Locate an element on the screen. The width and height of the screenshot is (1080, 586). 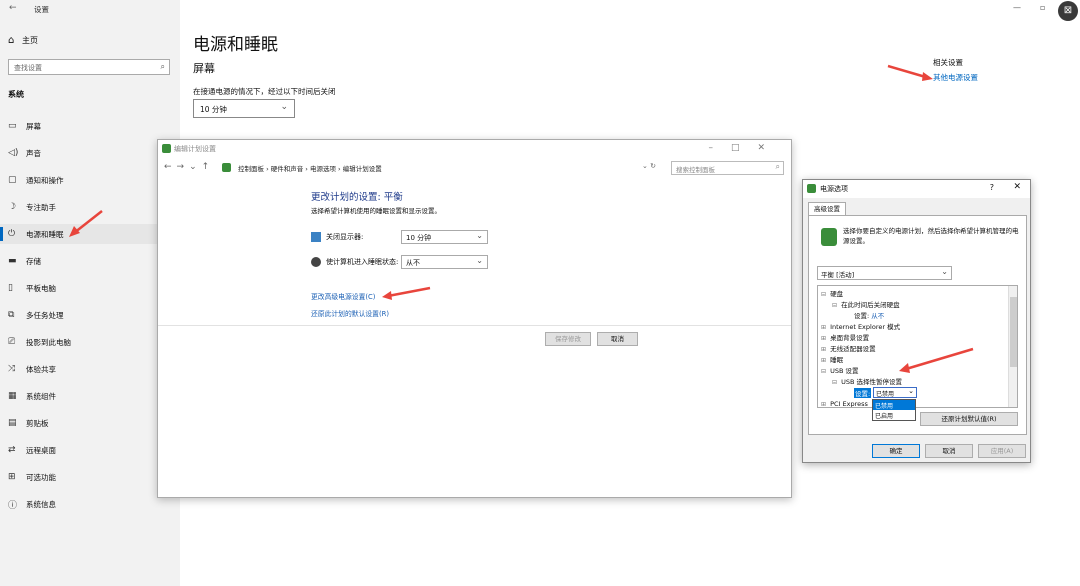
sidebar-item-tablet: ▯ 平板电脑 is located at coordinates (90, 288).